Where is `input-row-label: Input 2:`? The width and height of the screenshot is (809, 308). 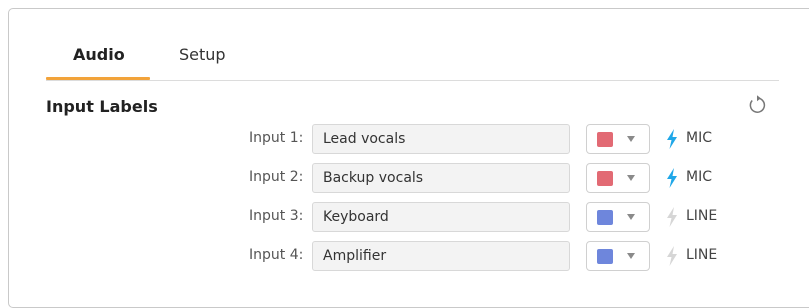 input-row-label: Input 2: is located at coordinates (276, 177).